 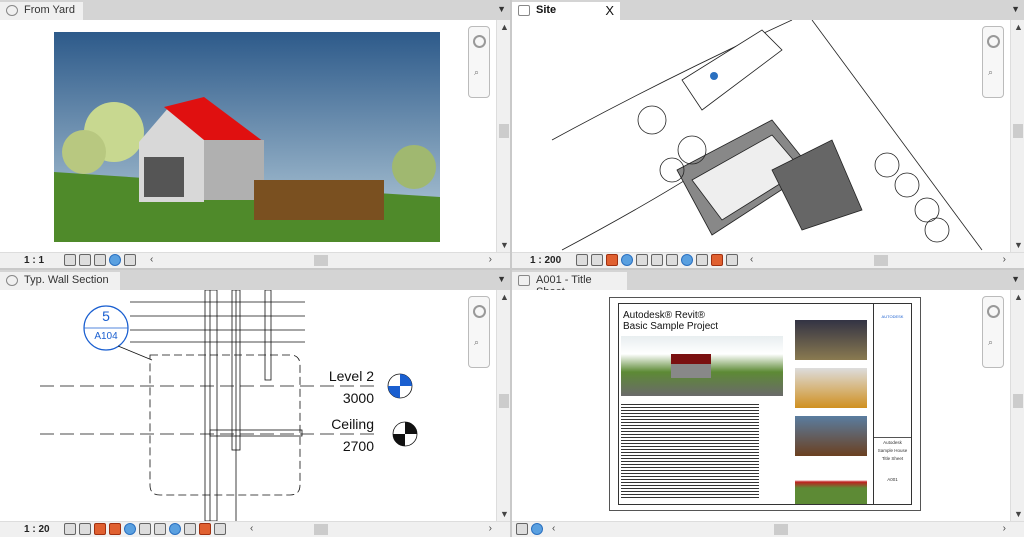 I want to click on tab-typ-wall-section: Typ. Wall Section, so click(x=60, y=281).